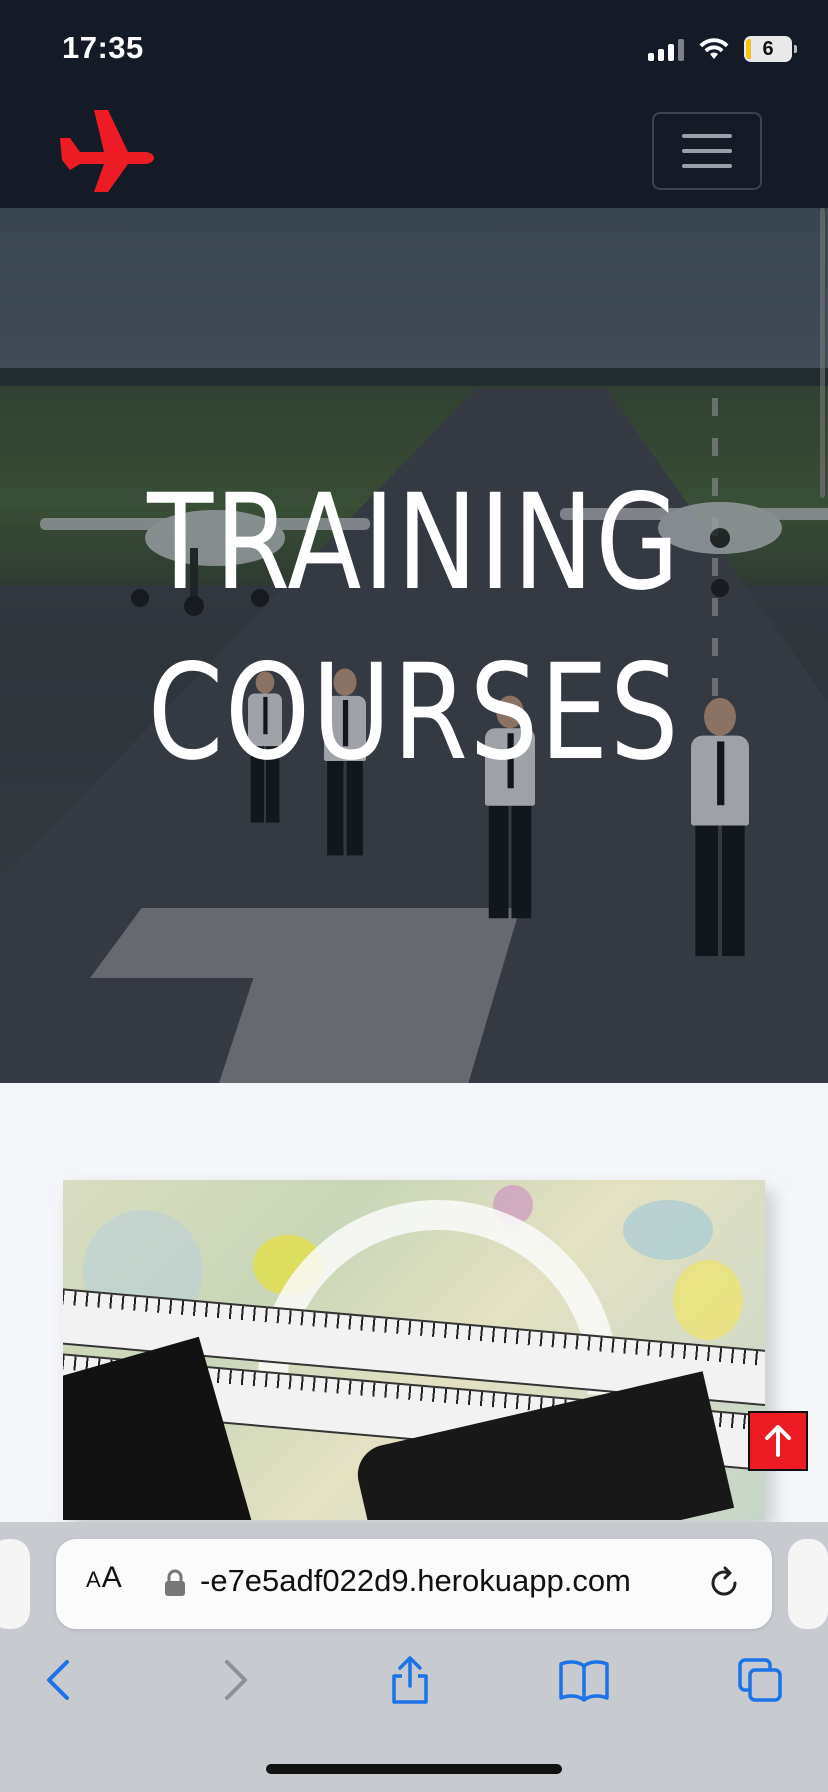 The image size is (828, 1792). Describe the element at coordinates (808, 1584) in the screenshot. I see `next-tab-peek` at that location.